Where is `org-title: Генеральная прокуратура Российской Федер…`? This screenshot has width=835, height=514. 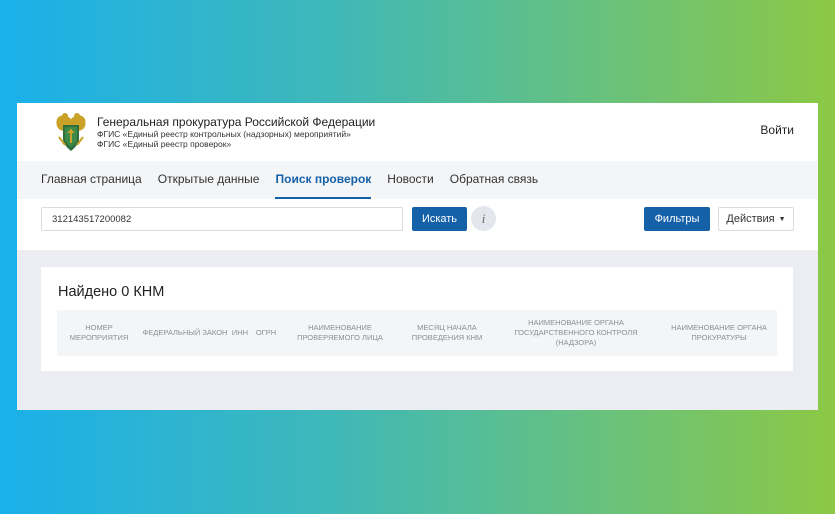
org-title: Генеральная прокуратура Российской Федер… is located at coordinates (236, 122).